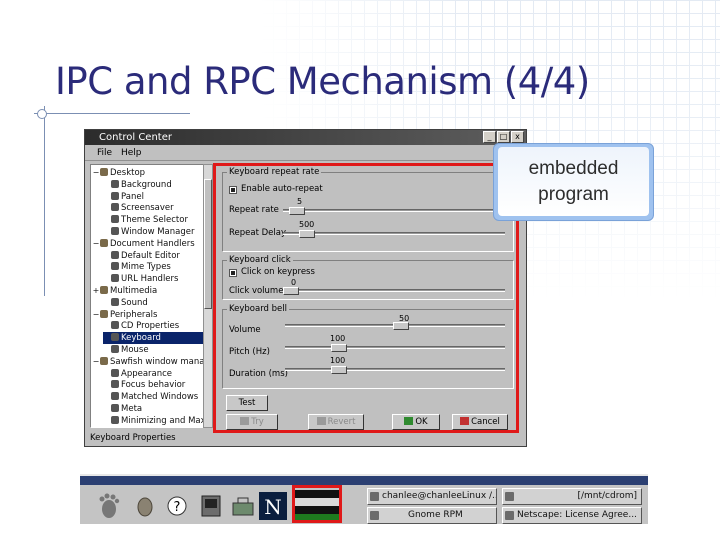  What do you see at coordinates (132, 409) in the screenshot?
I see `tree-item-label: Meta` at bounding box center [132, 409].